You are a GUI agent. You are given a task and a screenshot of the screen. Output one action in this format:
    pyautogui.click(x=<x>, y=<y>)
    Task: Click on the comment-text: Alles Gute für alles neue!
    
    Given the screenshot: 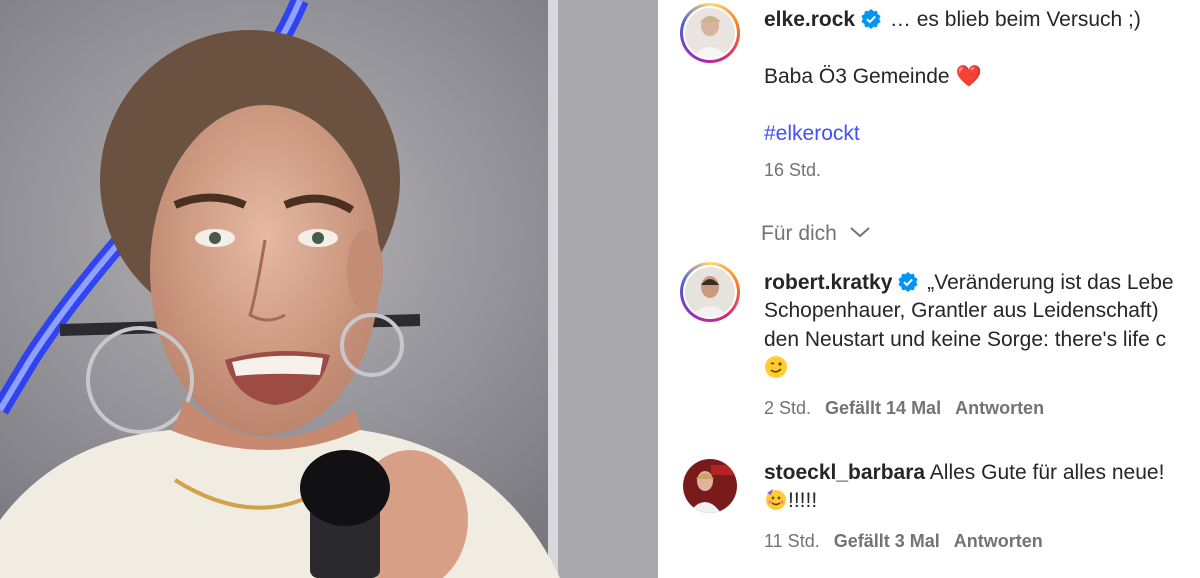 What is the action you would take?
    pyautogui.click(x=1047, y=472)
    